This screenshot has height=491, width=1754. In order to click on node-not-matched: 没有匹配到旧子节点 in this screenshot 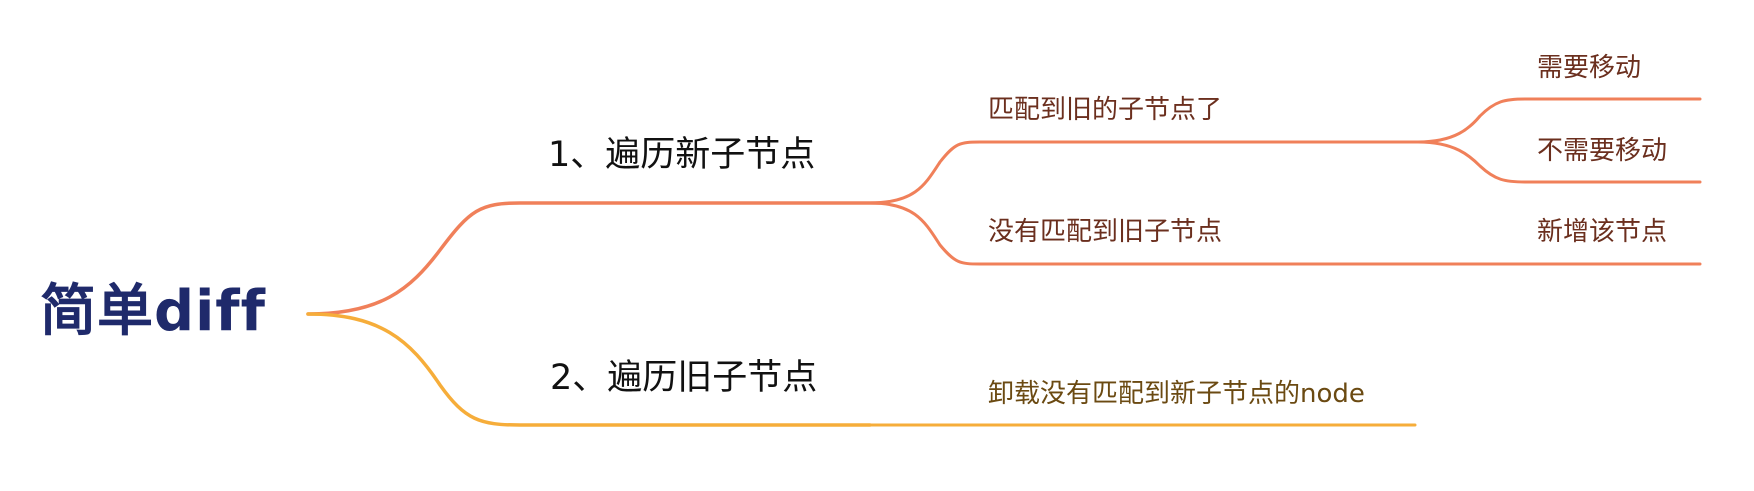, I will do `click(1105, 232)`.